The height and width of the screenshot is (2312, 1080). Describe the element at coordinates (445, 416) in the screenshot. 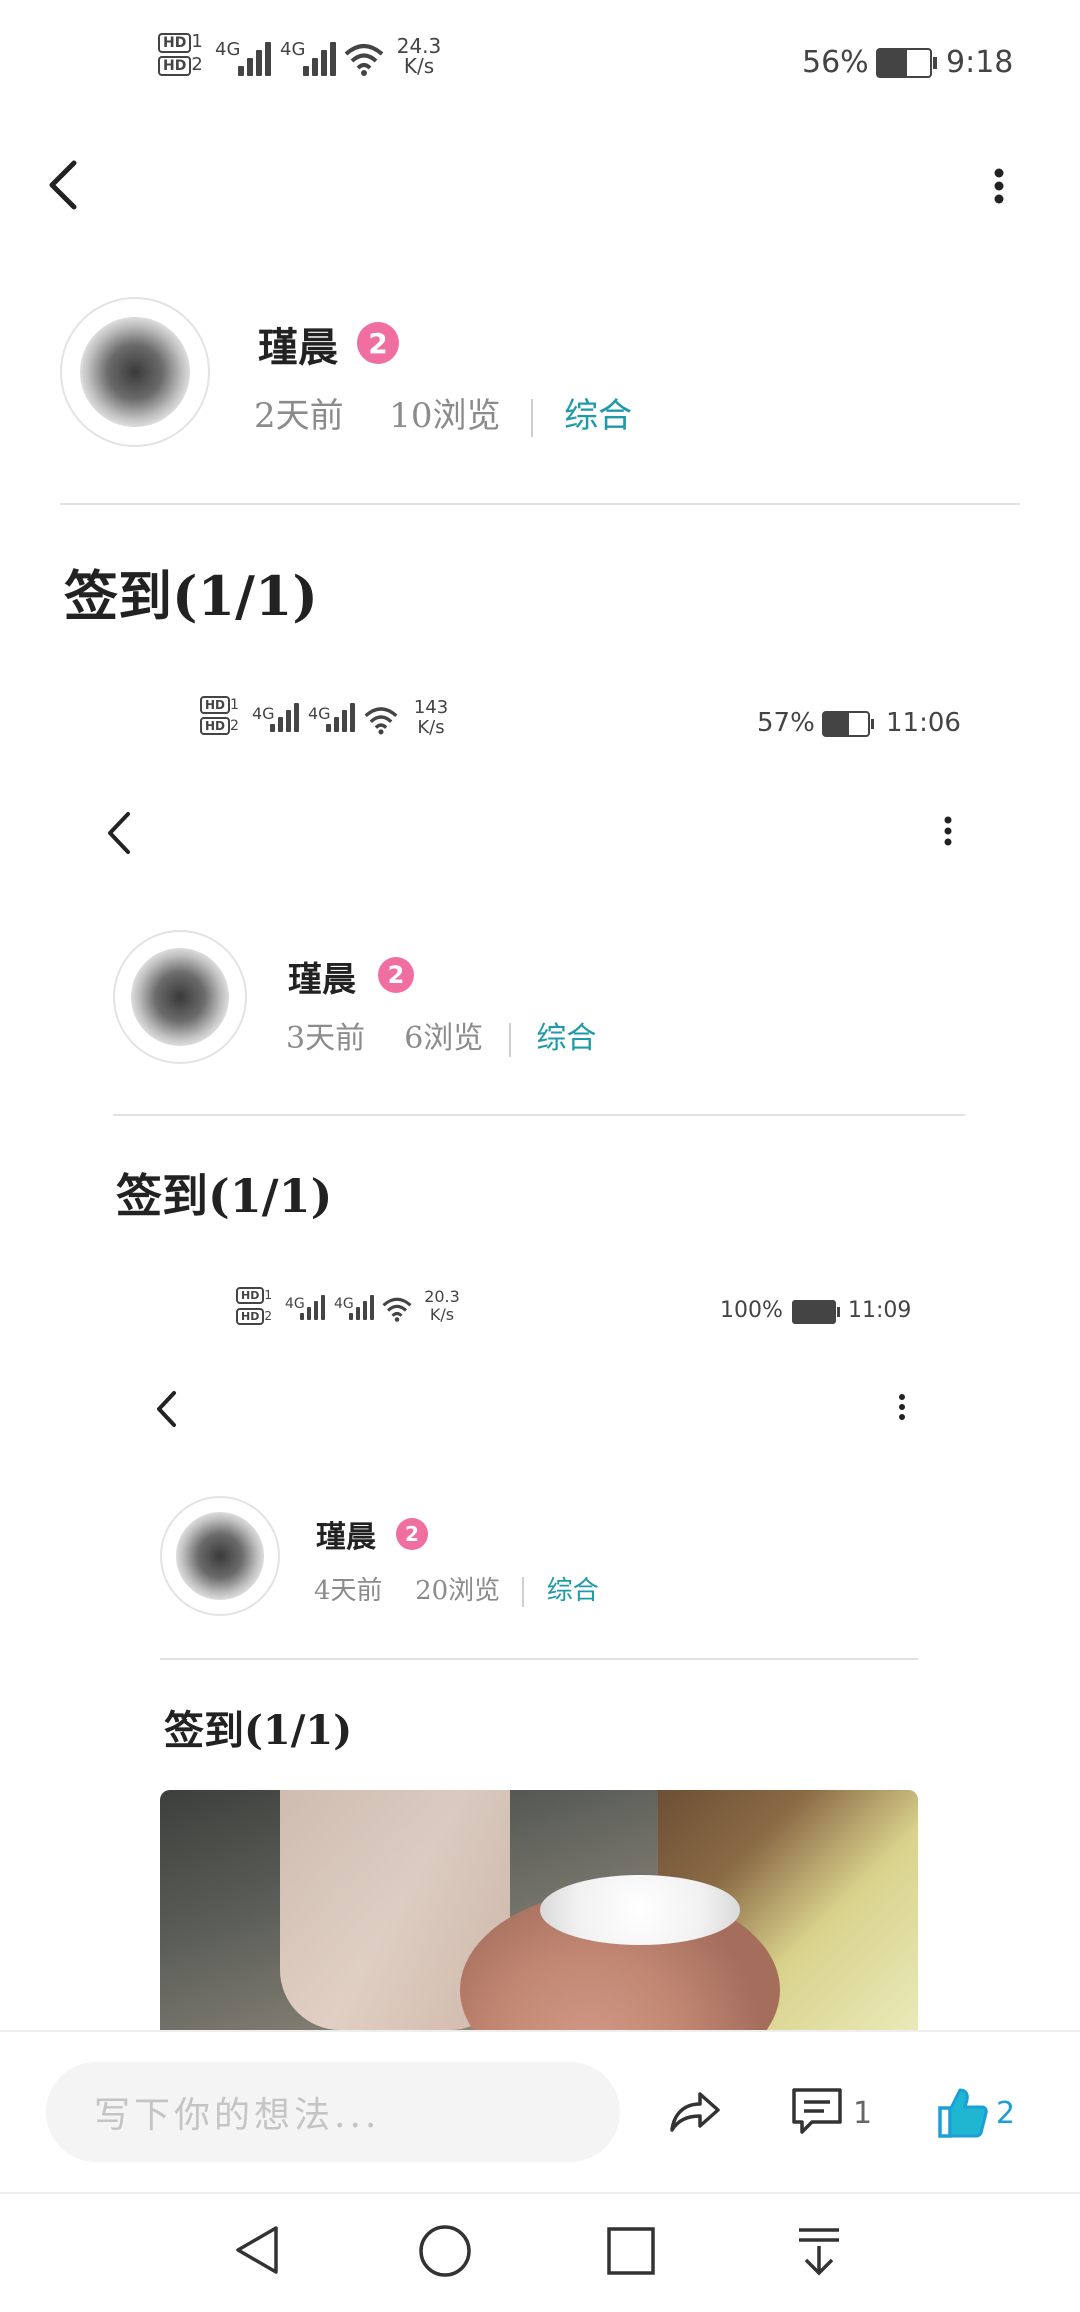

I see `post-views: 10浏览` at that location.